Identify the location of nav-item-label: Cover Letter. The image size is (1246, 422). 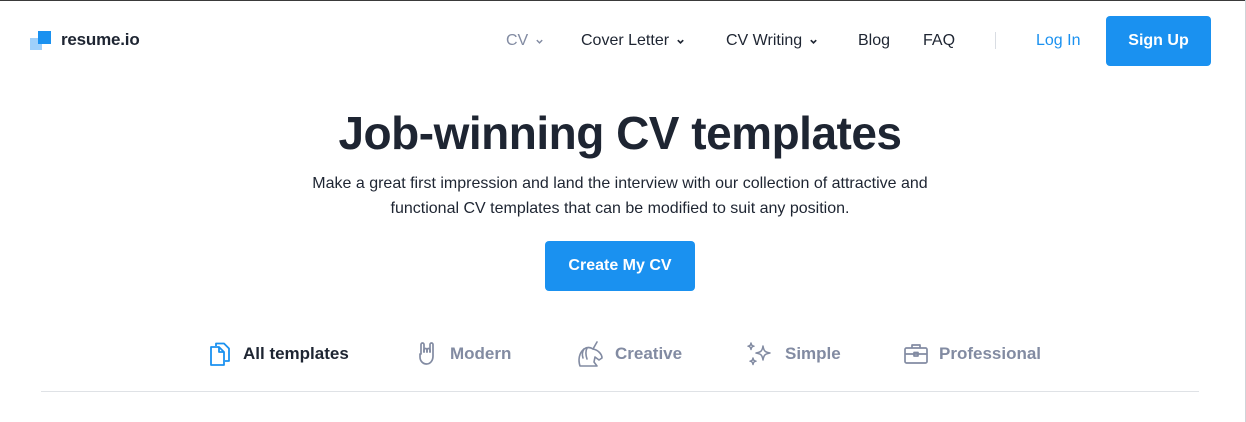
(625, 40).